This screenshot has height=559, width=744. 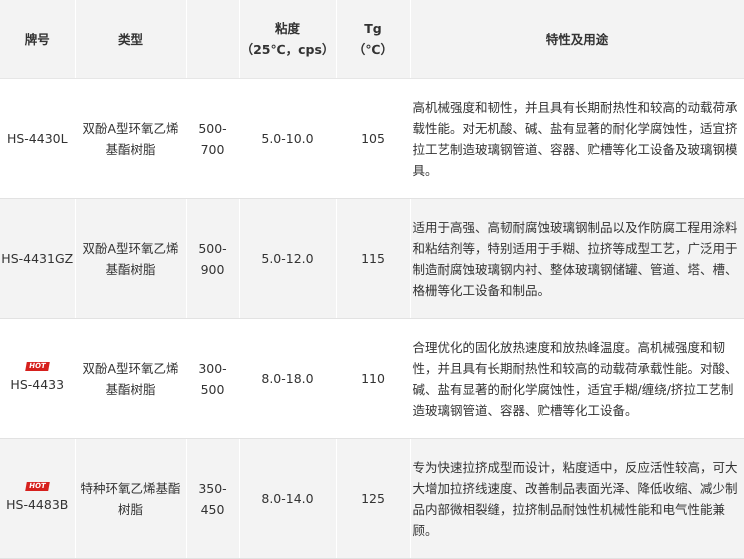 I want to click on row-tg: 125, so click(x=373, y=498).